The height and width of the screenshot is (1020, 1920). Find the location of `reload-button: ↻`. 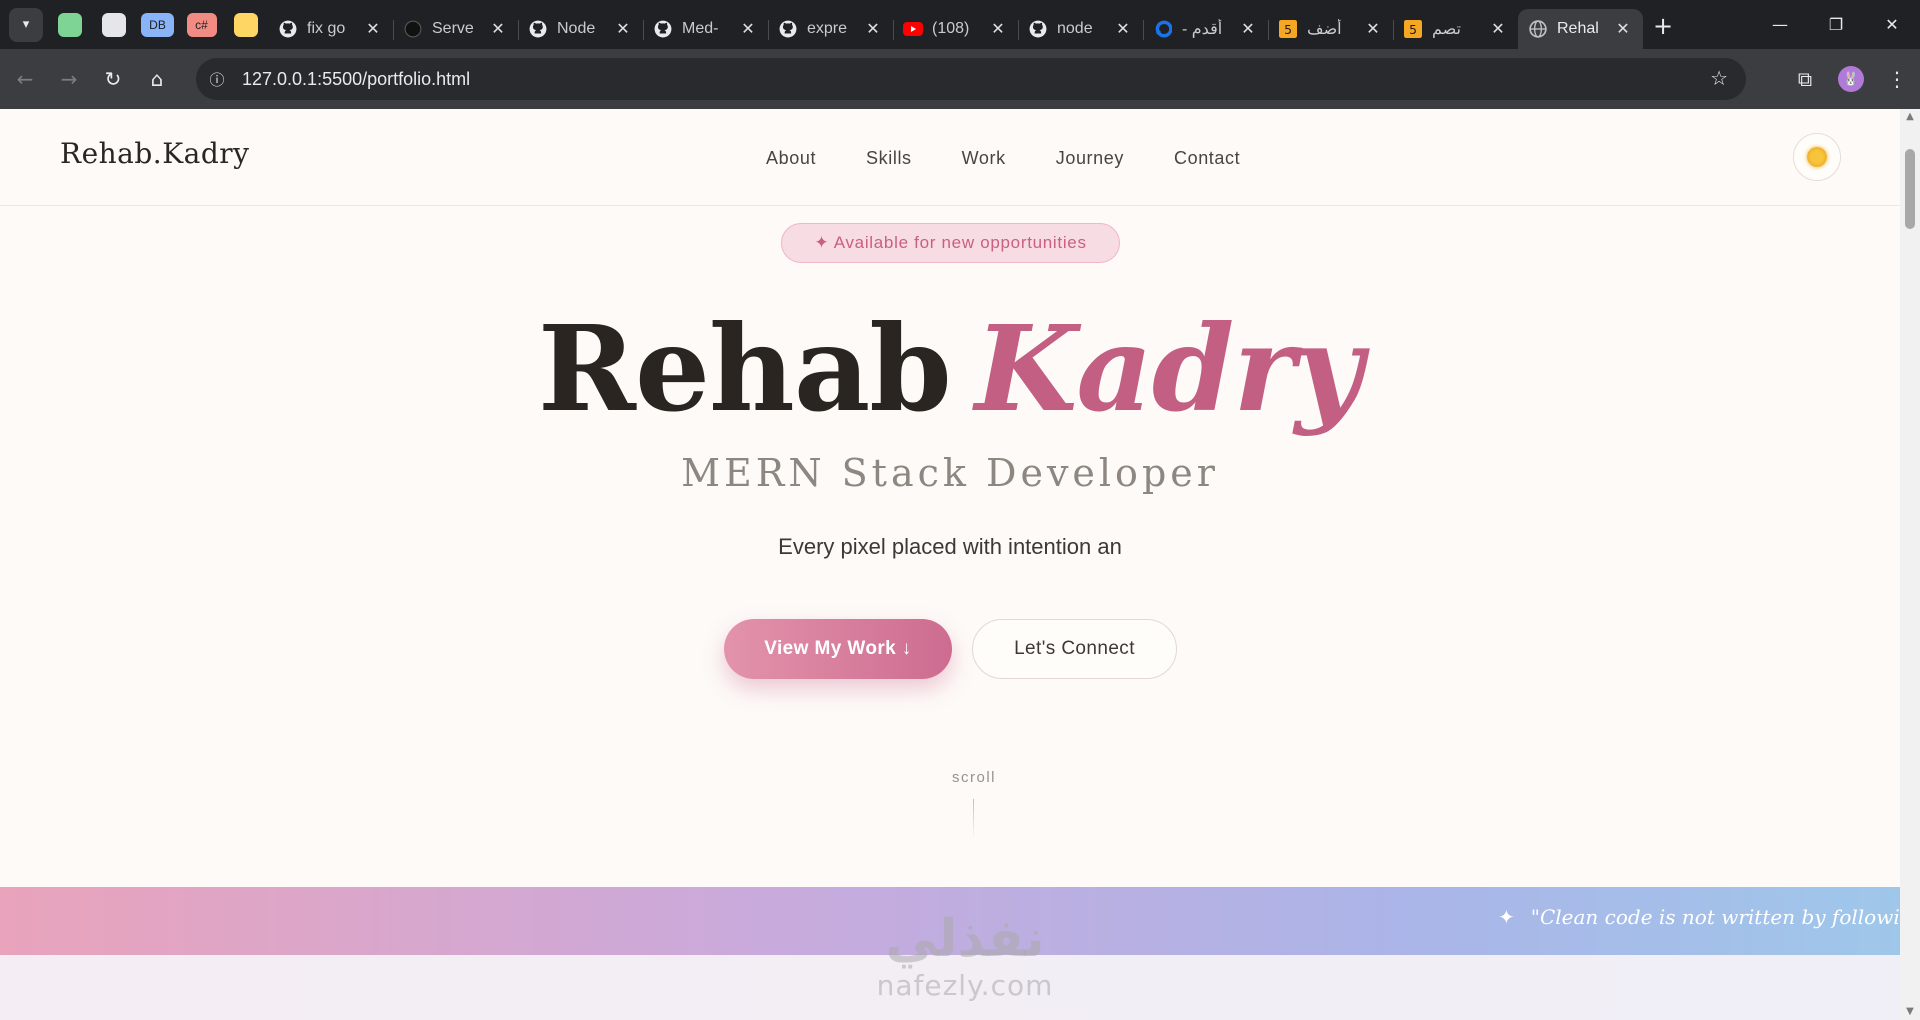

reload-button: ↻ is located at coordinates (113, 79).